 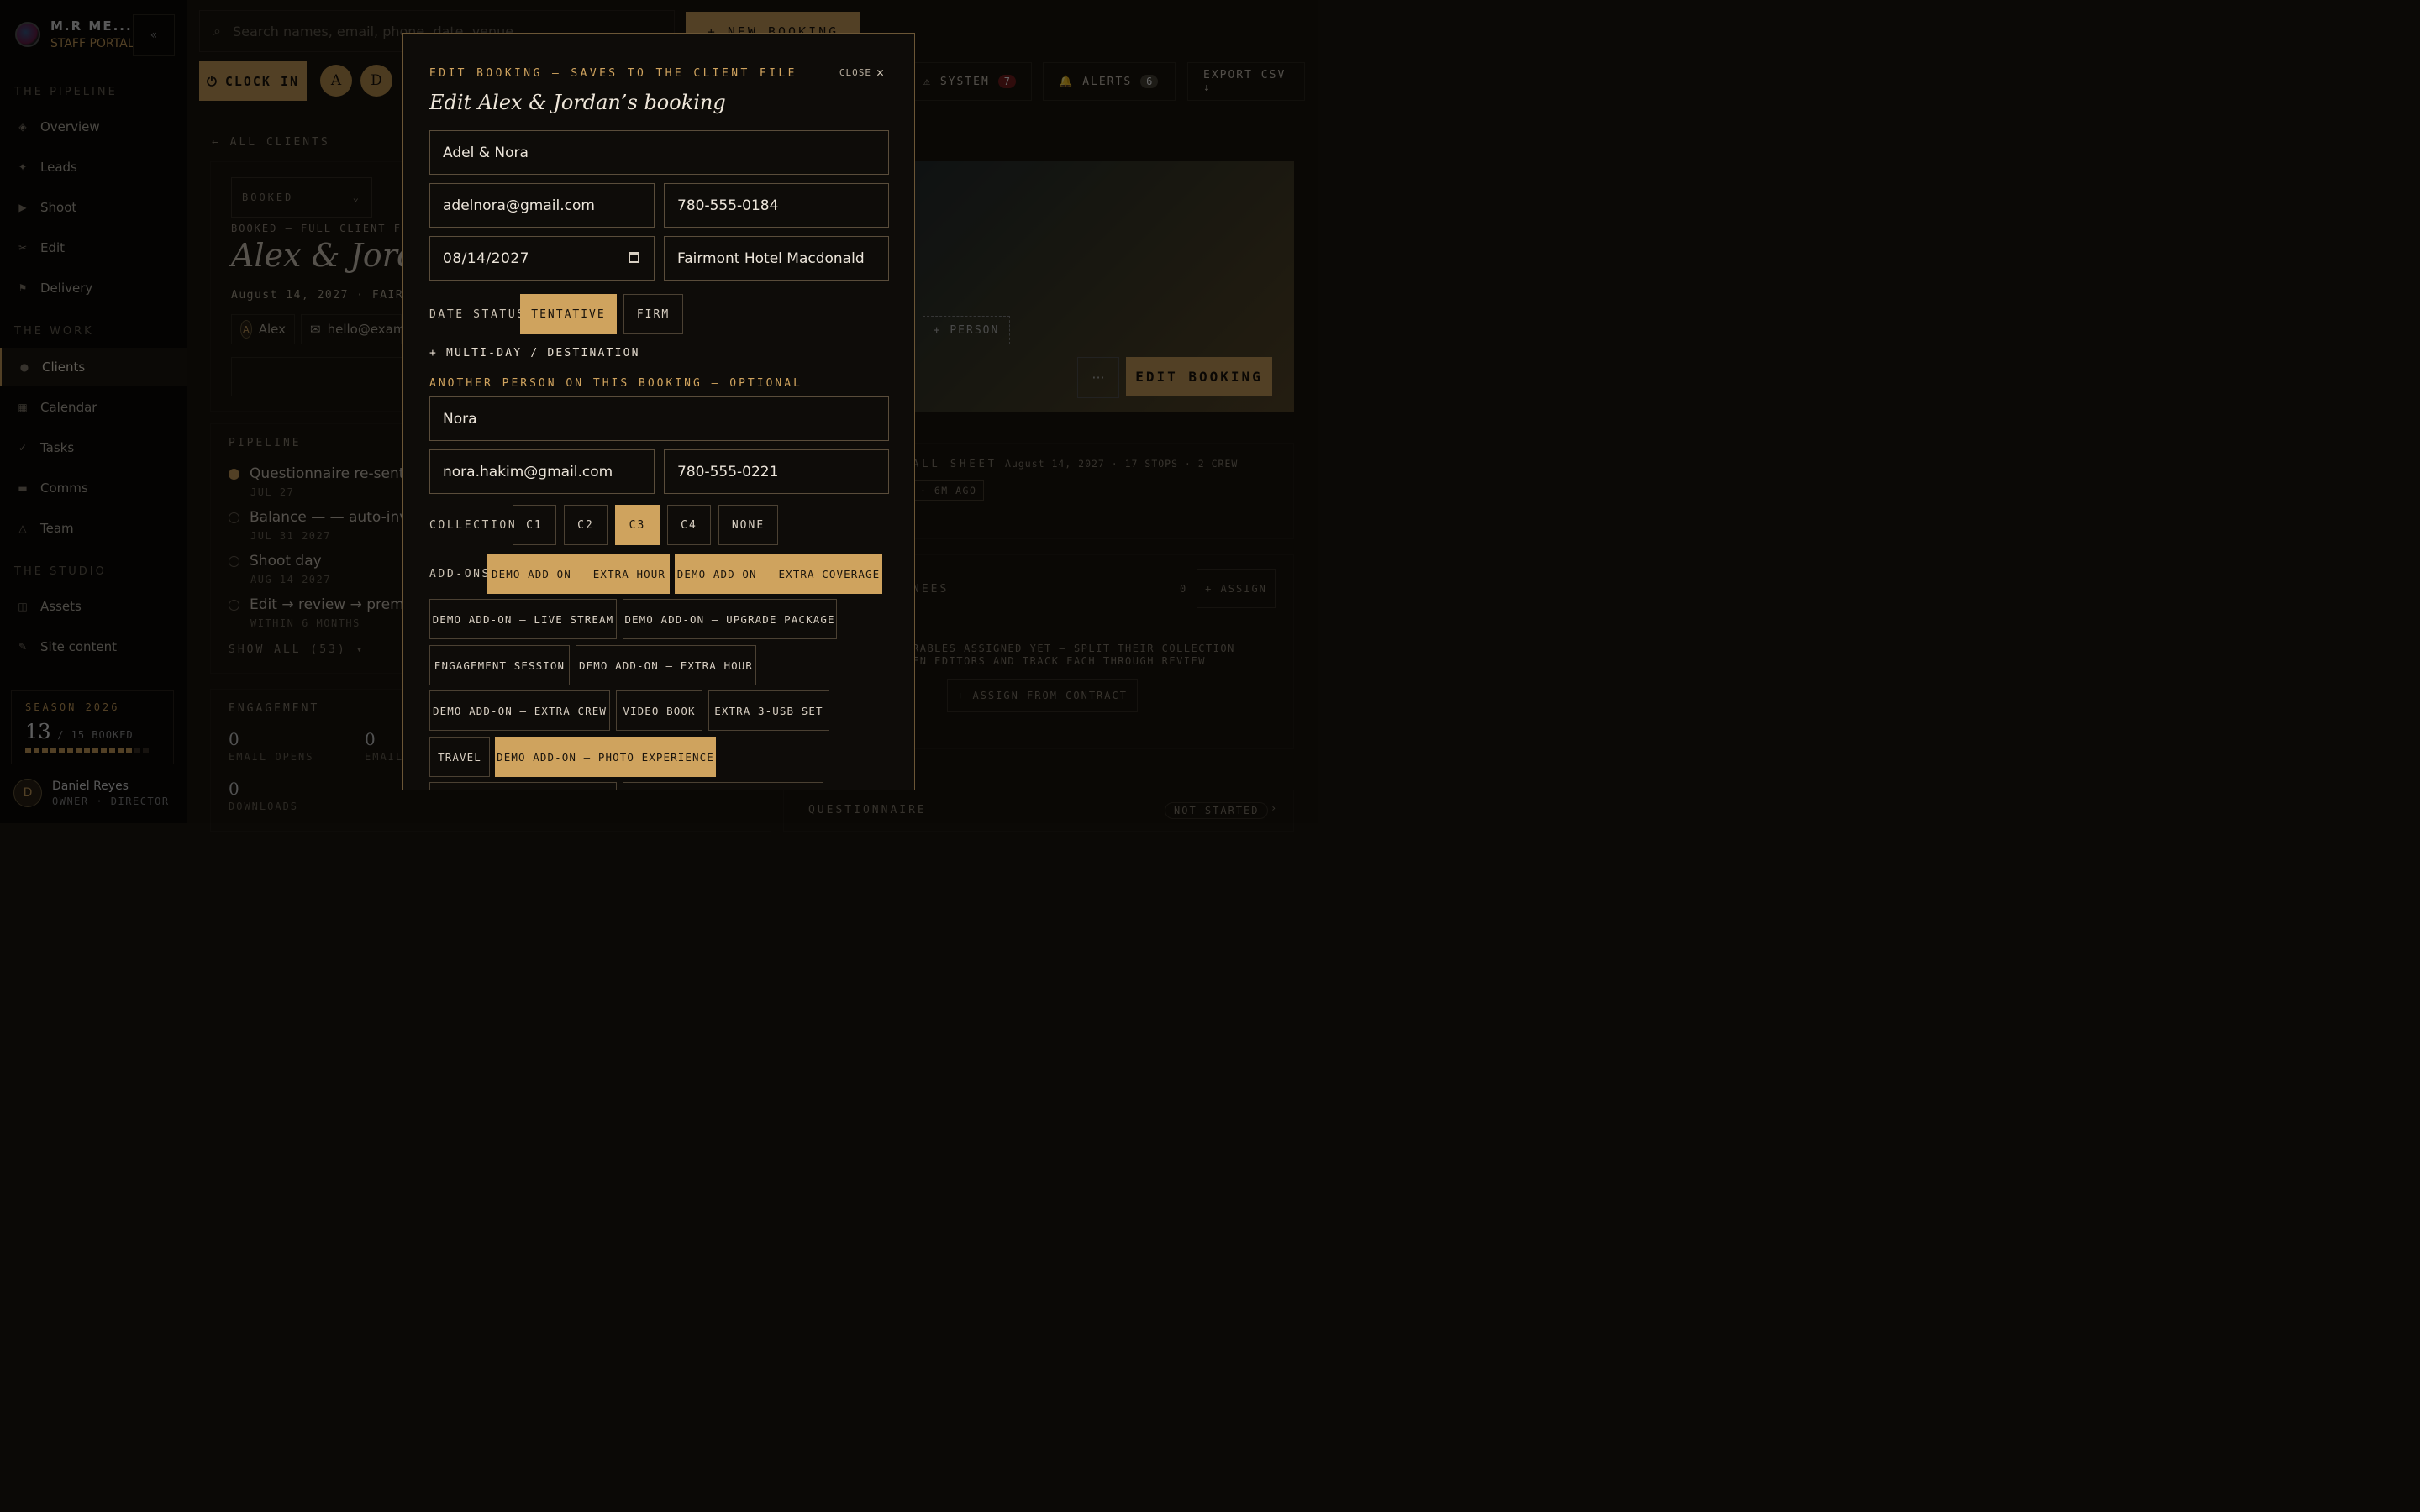 I want to click on addon-option: DEMO ADD-ON — LIVE STREAM, so click(x=523, y=619).